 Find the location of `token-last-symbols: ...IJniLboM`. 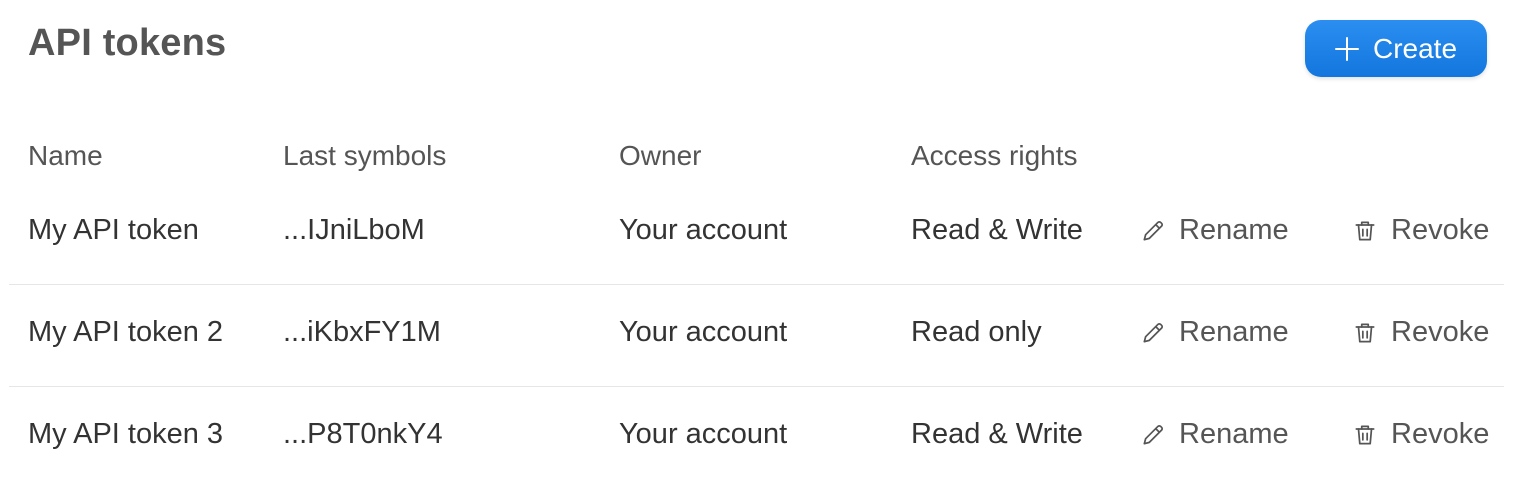

token-last-symbols: ...IJniLboM is located at coordinates (354, 230).